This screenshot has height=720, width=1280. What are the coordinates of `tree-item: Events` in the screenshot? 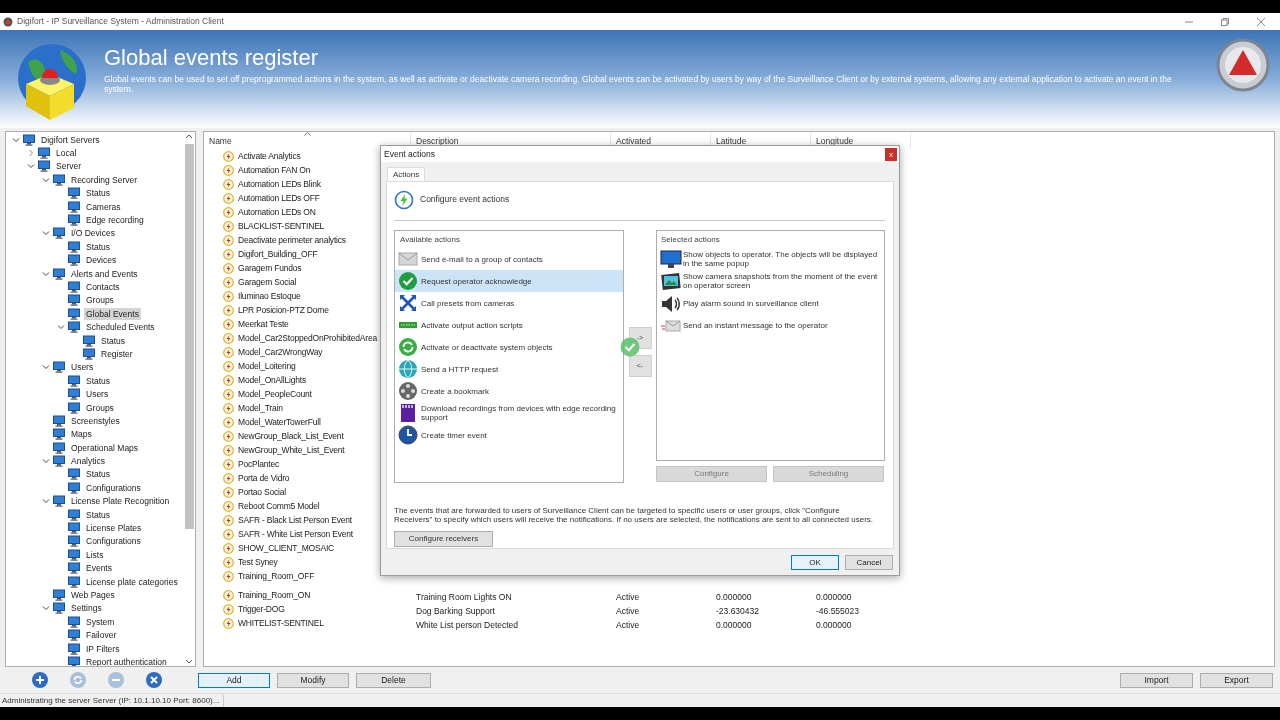 It's located at (99, 568).